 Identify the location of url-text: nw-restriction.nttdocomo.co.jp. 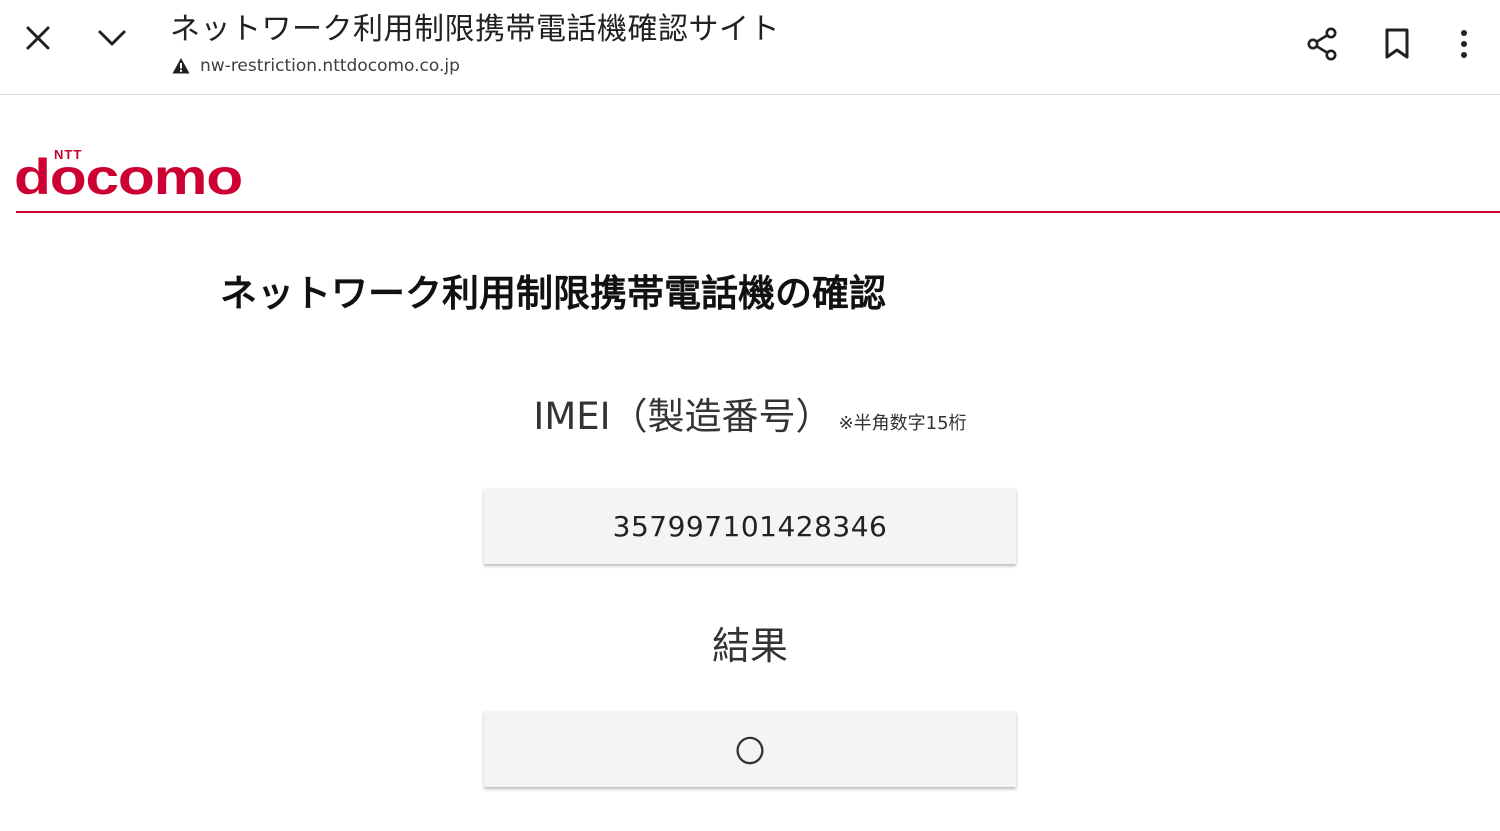
(330, 66).